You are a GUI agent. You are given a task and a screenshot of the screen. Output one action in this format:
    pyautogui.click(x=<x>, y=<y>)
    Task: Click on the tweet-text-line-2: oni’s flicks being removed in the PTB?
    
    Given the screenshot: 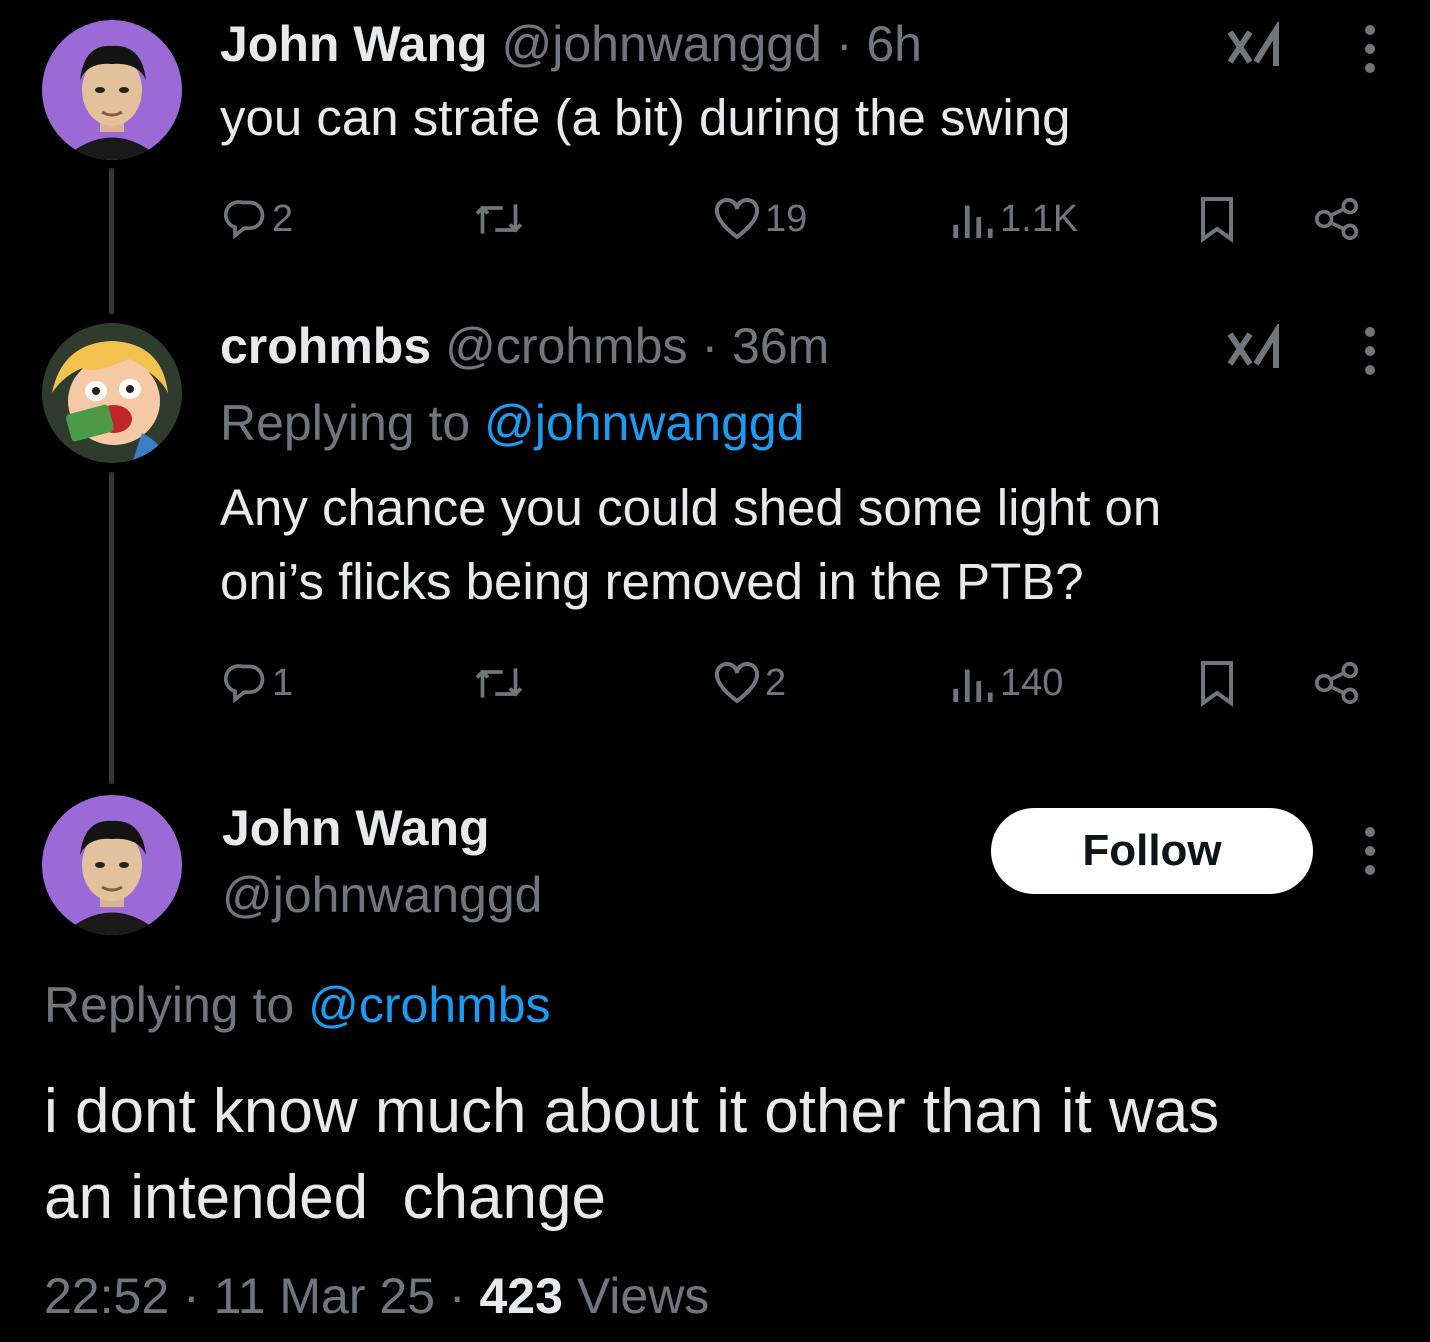 What is the action you would take?
    pyautogui.click(x=652, y=581)
    